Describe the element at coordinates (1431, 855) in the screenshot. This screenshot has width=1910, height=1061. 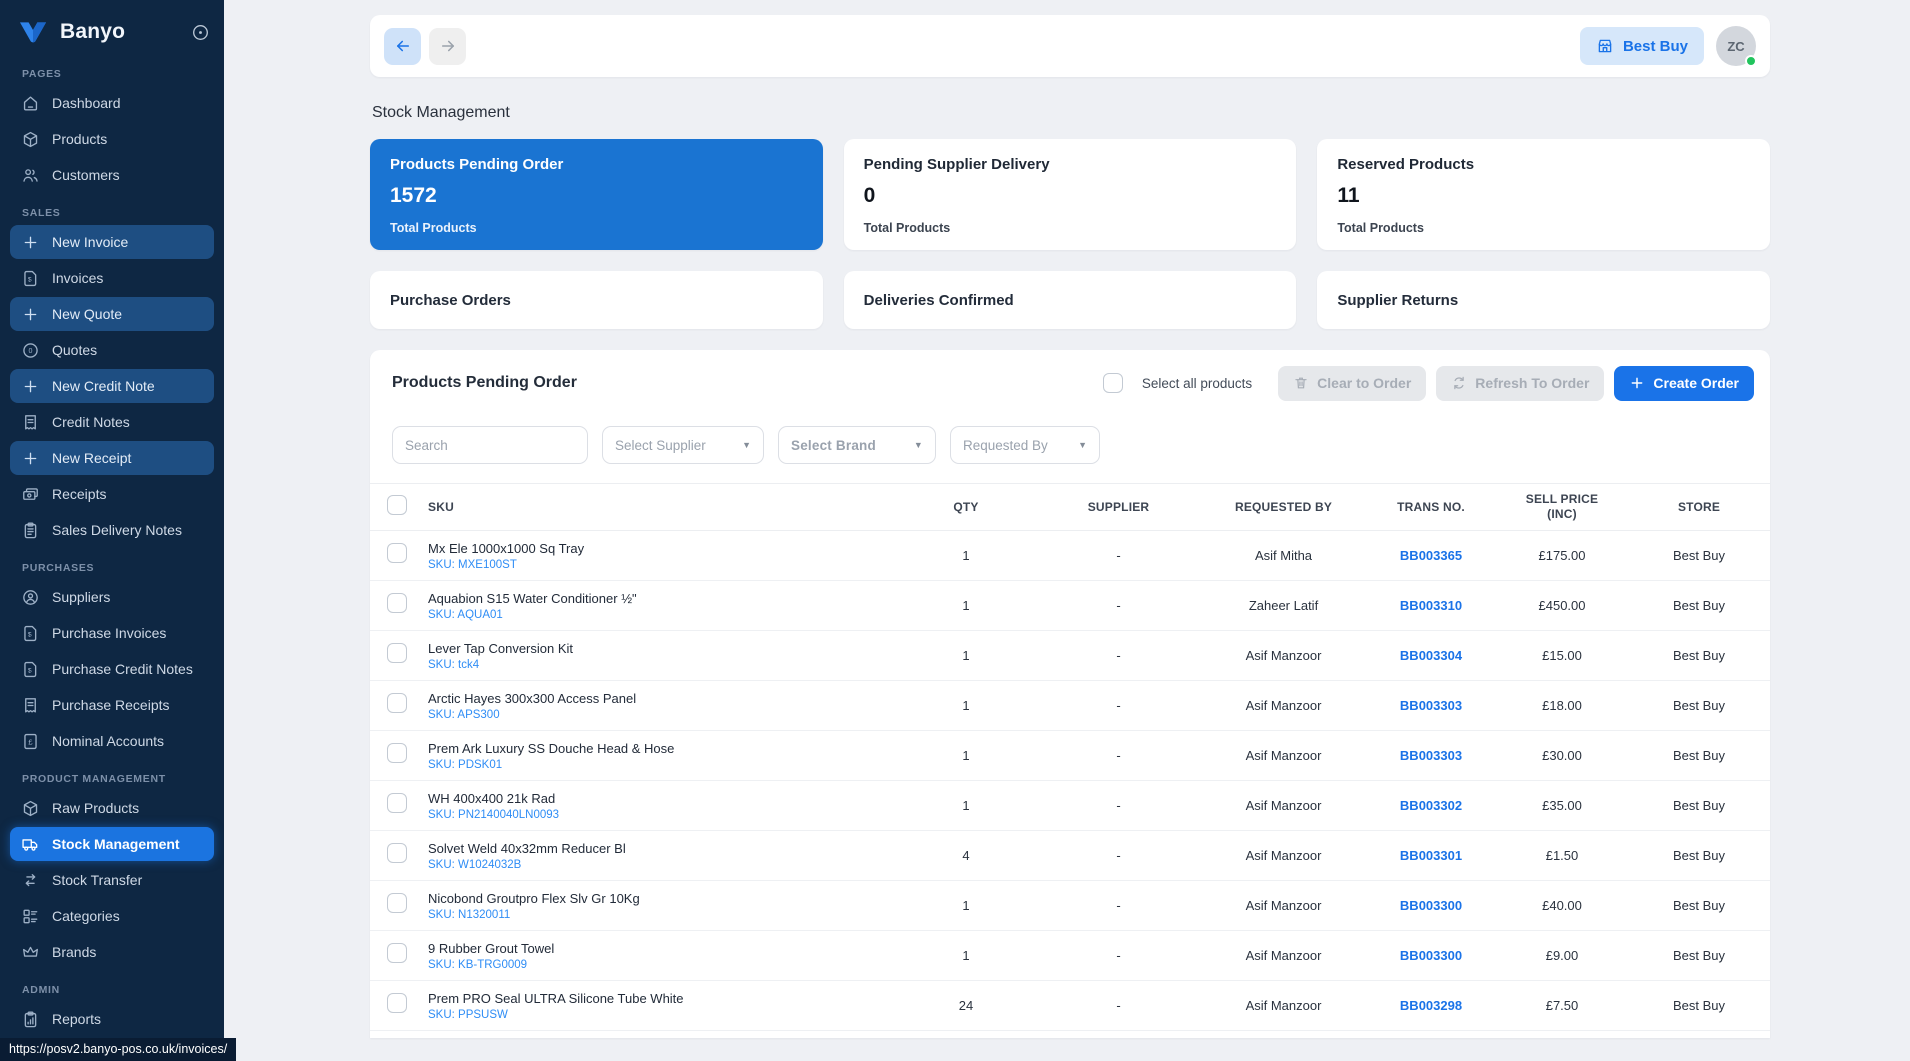
I see `trans-no-link: BB003301` at that location.